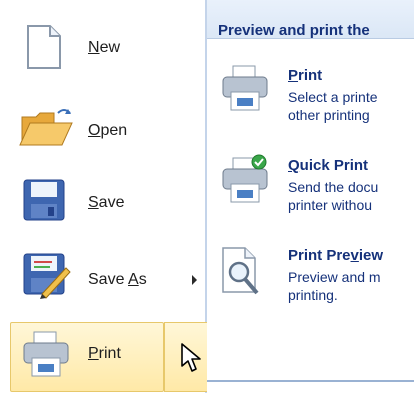 The height and width of the screenshot is (393, 414). Describe the element at coordinates (329, 115) in the screenshot. I see `submenu-item-desc-line: other printing` at that location.